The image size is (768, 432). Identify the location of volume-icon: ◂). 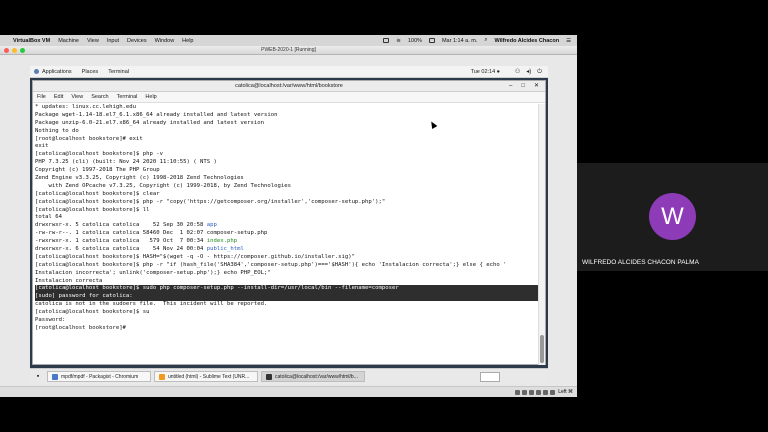
(528, 72).